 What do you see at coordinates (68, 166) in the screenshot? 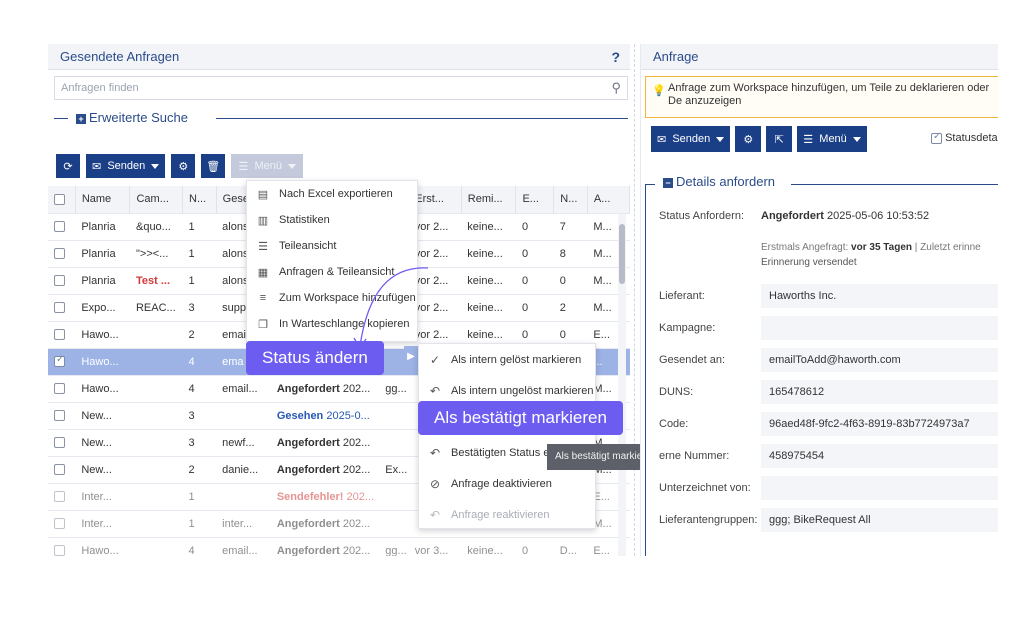
I see `refresh-button: ⟳` at bounding box center [68, 166].